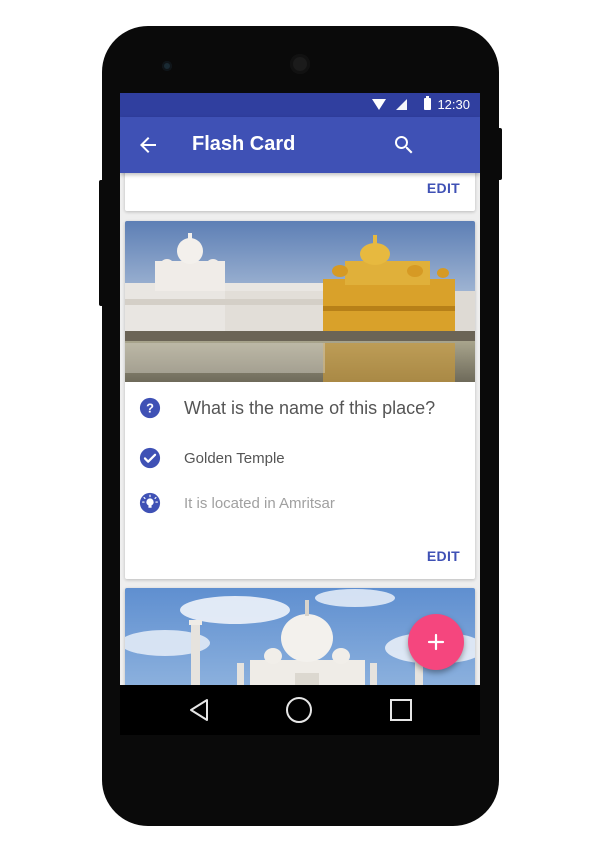 The width and height of the screenshot is (600, 857). Describe the element at coordinates (427, 103) in the screenshot. I see `battery-icon` at that location.